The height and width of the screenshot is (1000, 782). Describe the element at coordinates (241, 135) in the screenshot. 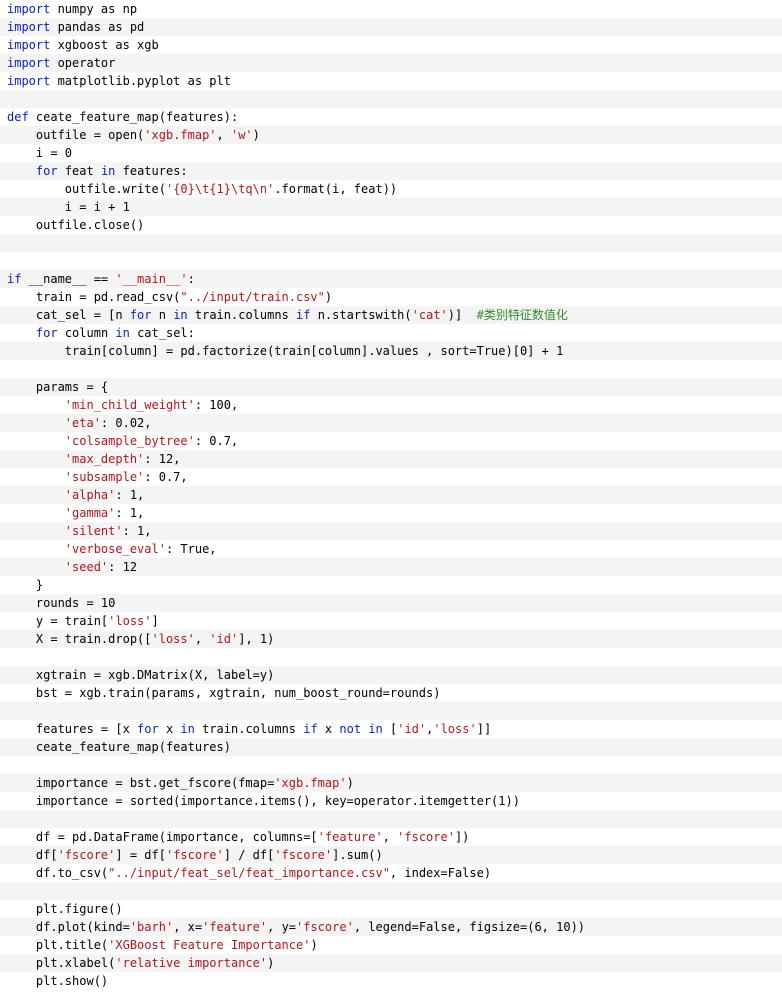

I see `code-string: 'w'` at that location.